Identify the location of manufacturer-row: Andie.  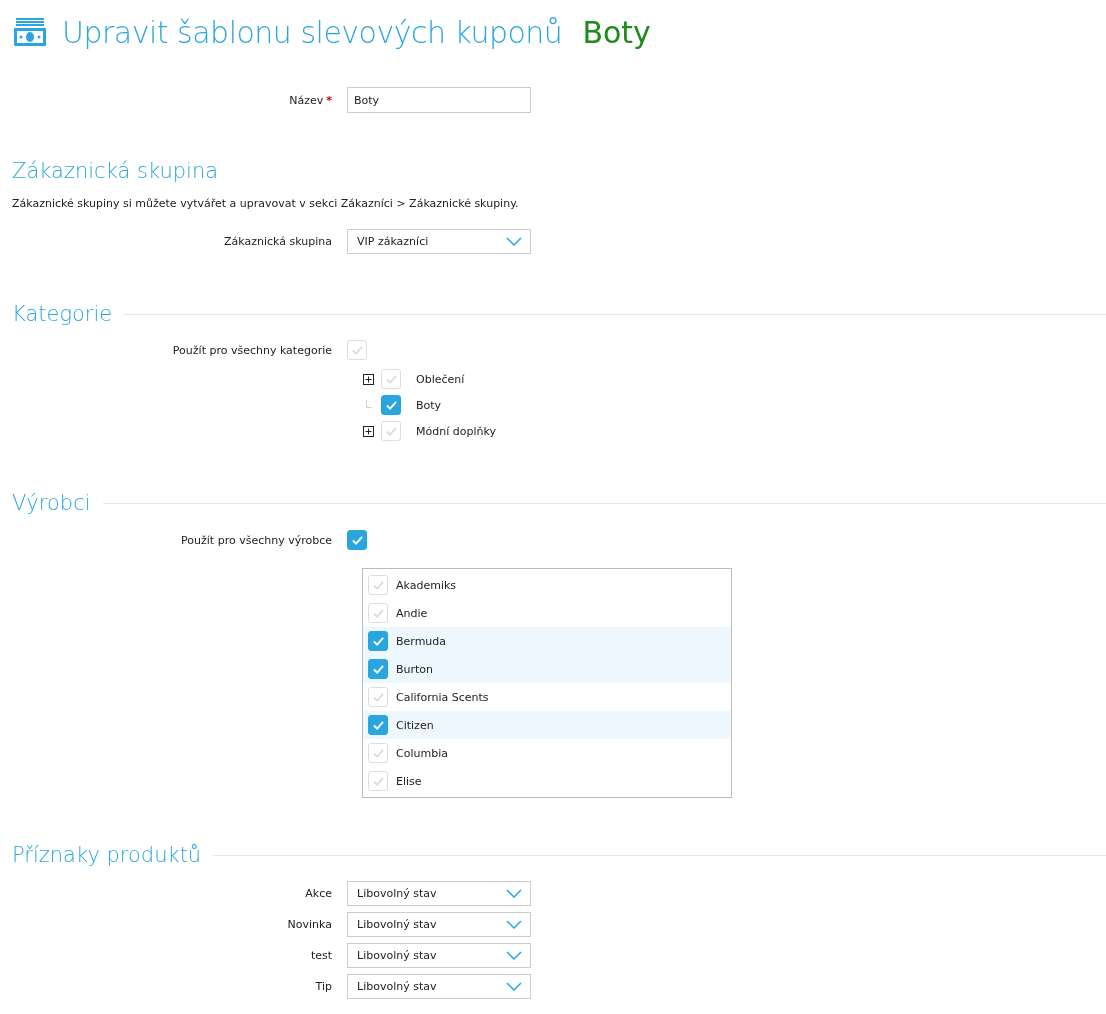
(547, 613).